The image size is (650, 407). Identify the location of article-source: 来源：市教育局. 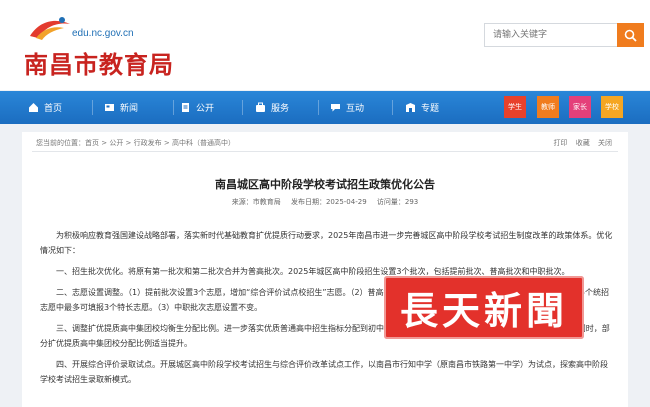
(256, 202).